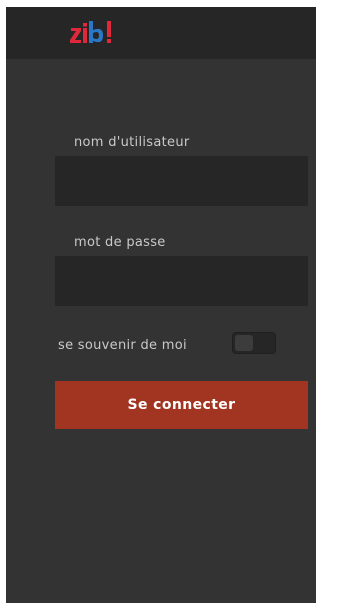  What do you see at coordinates (254, 343) in the screenshot?
I see `remember-me-toggle` at bounding box center [254, 343].